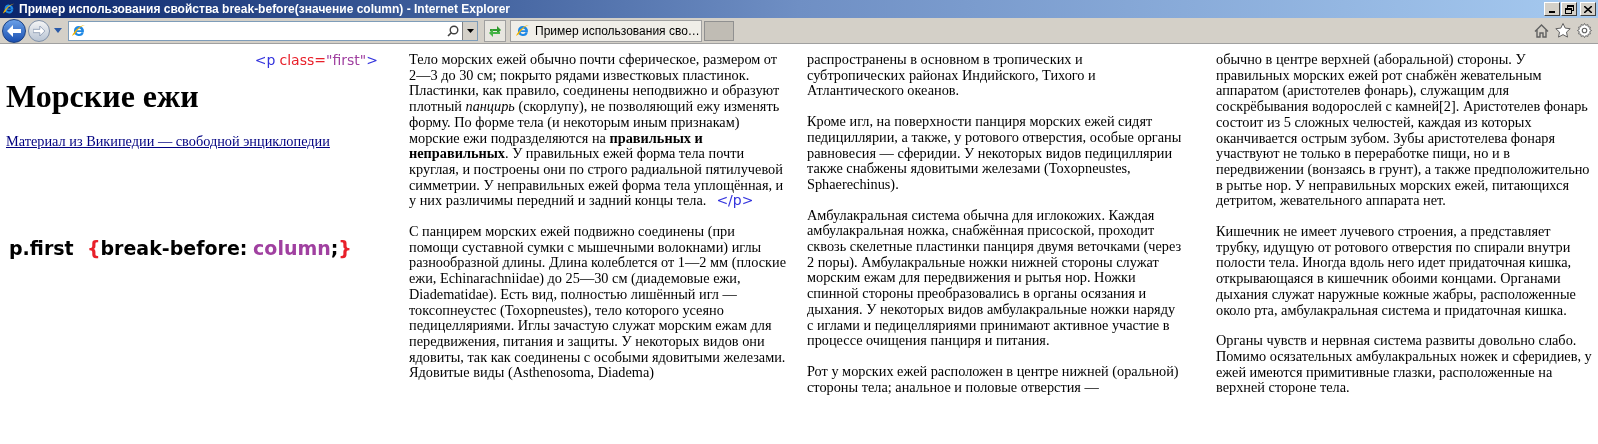  What do you see at coordinates (1541, 30) in the screenshot?
I see `home-icon` at bounding box center [1541, 30].